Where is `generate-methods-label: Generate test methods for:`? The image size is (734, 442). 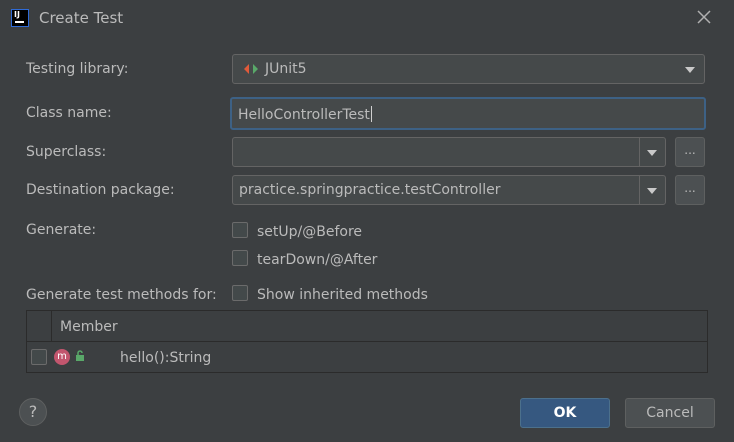
generate-methods-label: Generate test methods for: is located at coordinates (121, 295).